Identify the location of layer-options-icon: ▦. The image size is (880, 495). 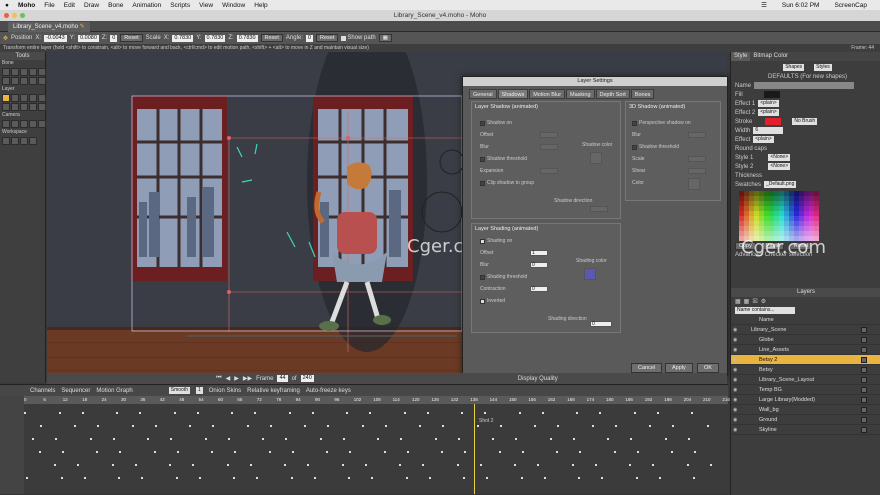
(385, 38).